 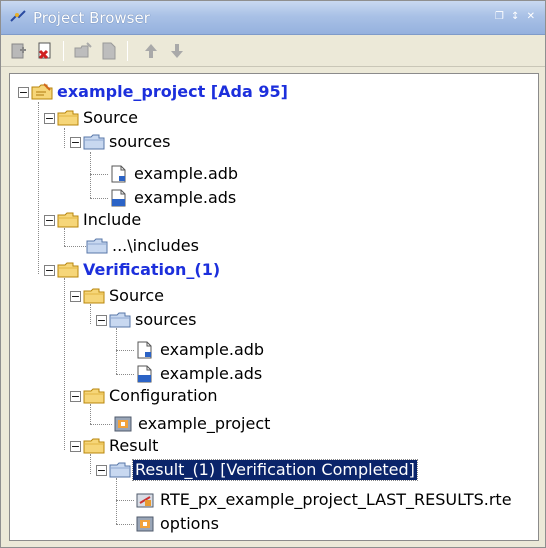 What do you see at coordinates (123, 424) in the screenshot?
I see `configuration-icon` at bounding box center [123, 424].